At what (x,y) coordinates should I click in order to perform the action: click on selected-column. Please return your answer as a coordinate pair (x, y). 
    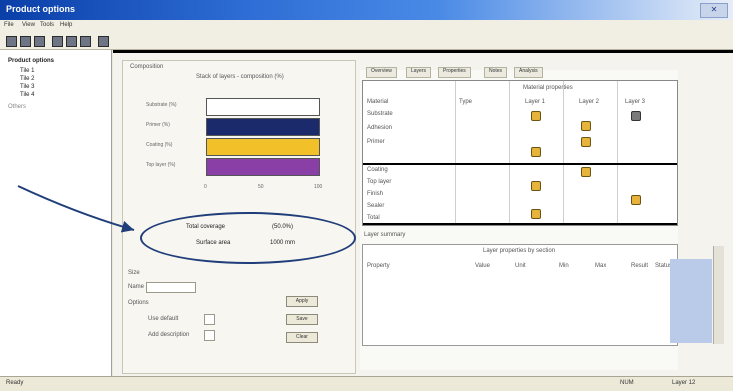
    Looking at the image, I should click on (691, 301).